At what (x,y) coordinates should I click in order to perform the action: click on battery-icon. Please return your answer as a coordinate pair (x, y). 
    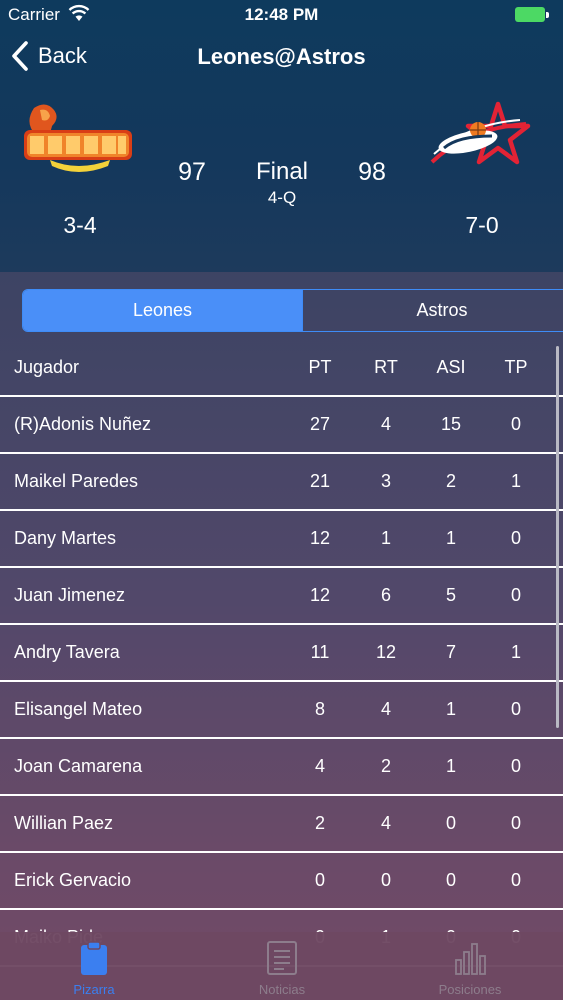
    Looking at the image, I should click on (532, 14).